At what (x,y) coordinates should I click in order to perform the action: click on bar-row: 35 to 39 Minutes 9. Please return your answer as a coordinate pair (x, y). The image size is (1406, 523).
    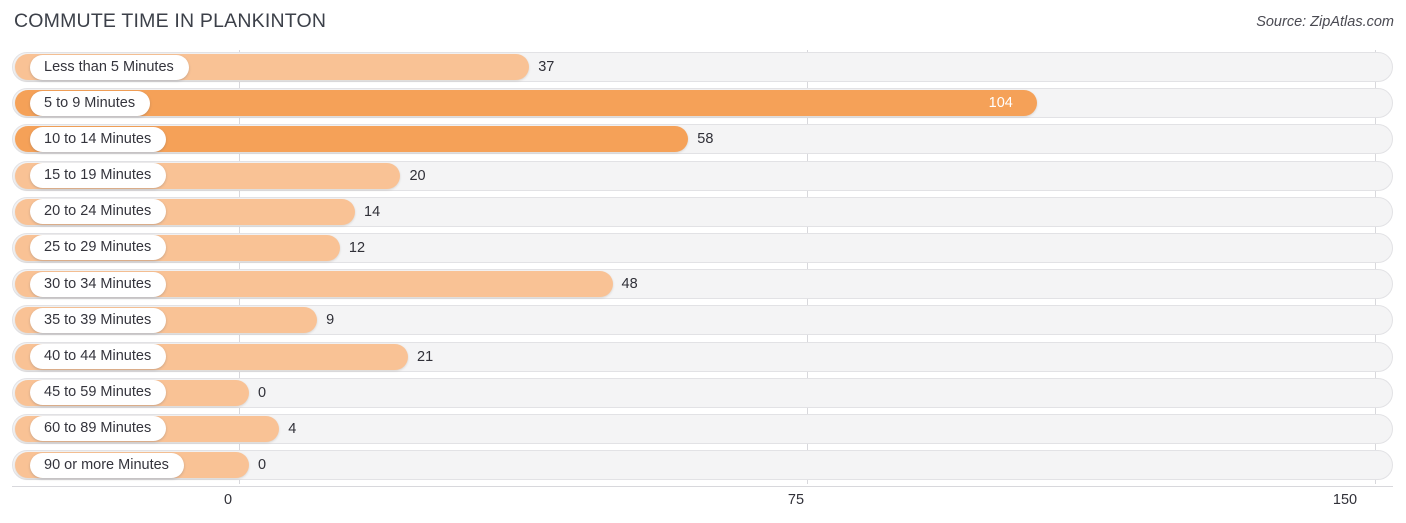
    Looking at the image, I should click on (703, 321).